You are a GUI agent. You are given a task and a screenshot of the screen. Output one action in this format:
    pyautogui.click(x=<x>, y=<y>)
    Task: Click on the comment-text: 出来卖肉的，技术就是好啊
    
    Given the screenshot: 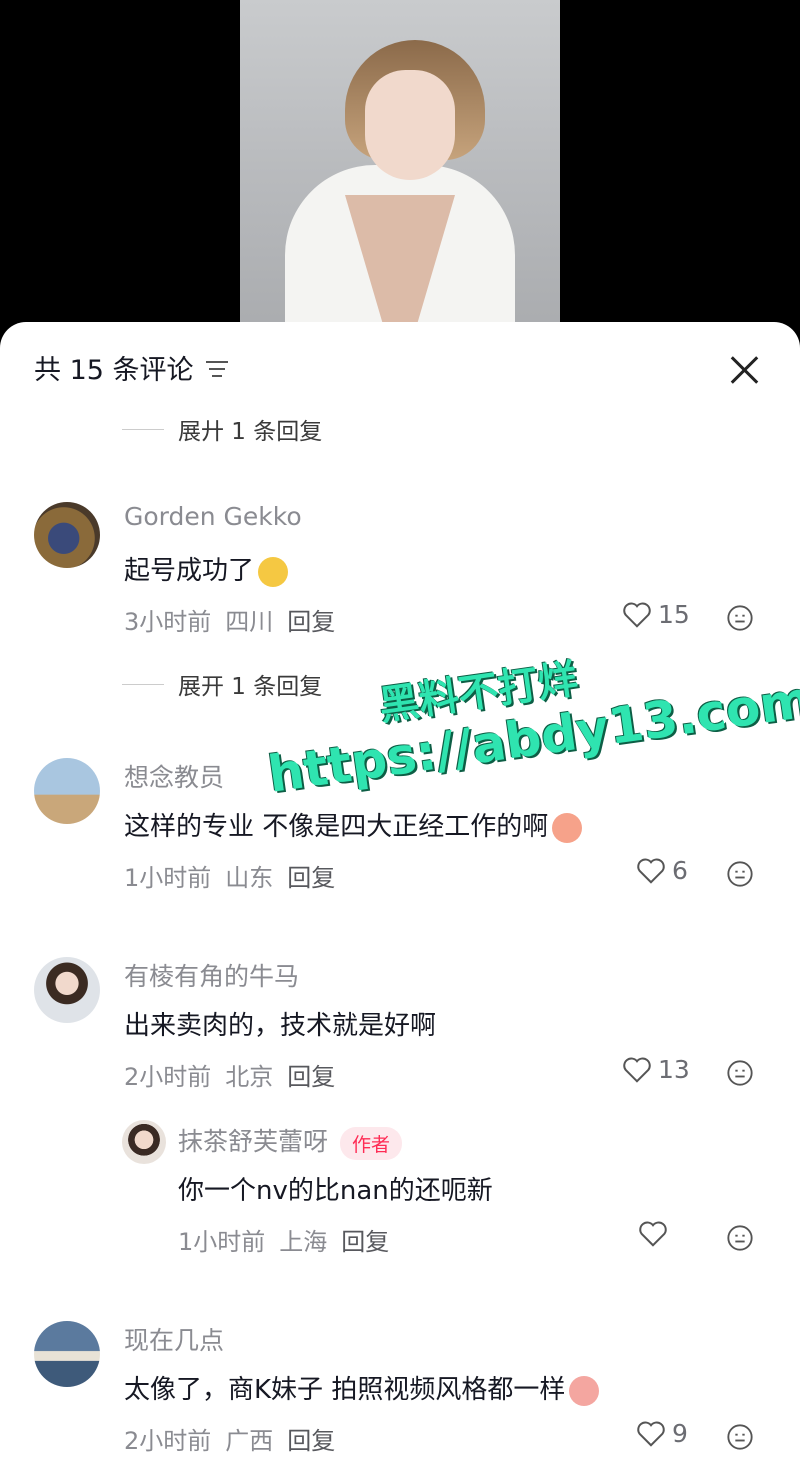 What is the action you would take?
    pyautogui.click(x=280, y=1026)
    